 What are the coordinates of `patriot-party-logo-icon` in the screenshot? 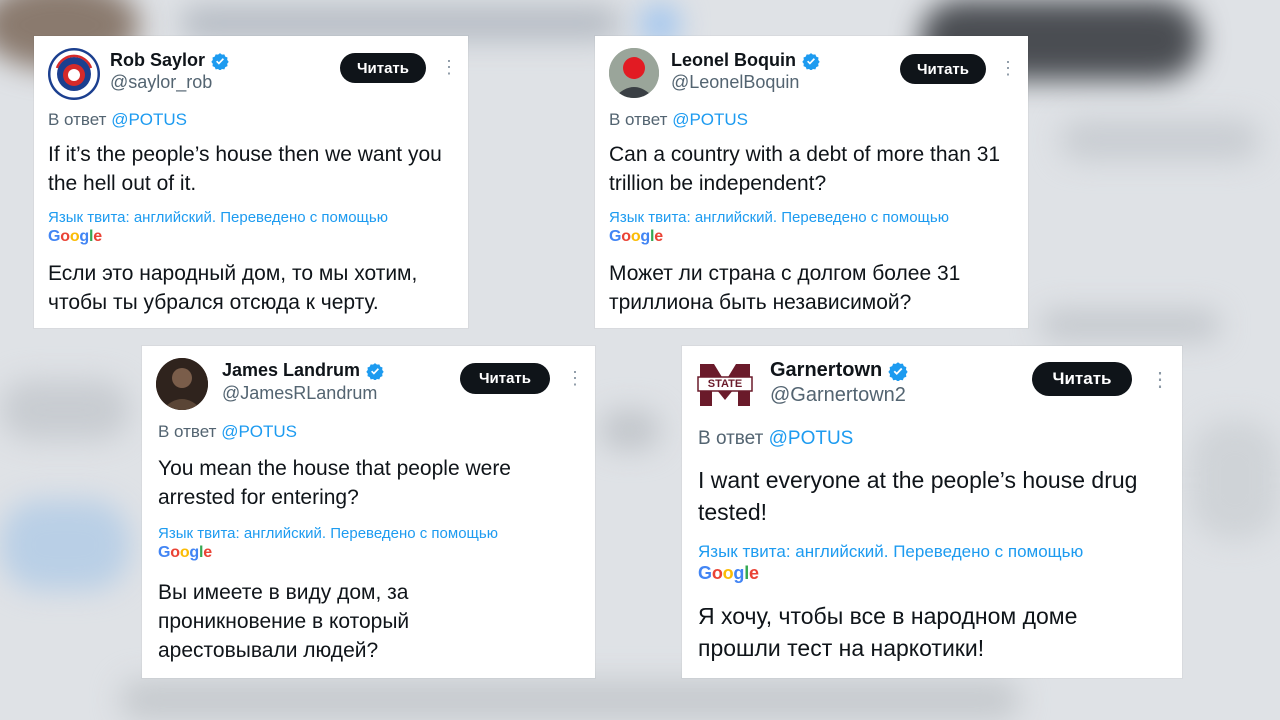 It's located at (74, 74).